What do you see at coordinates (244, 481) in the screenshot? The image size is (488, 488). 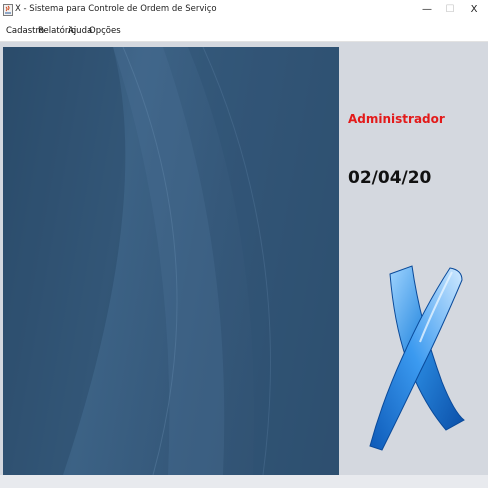 I see `status-strip` at bounding box center [244, 481].